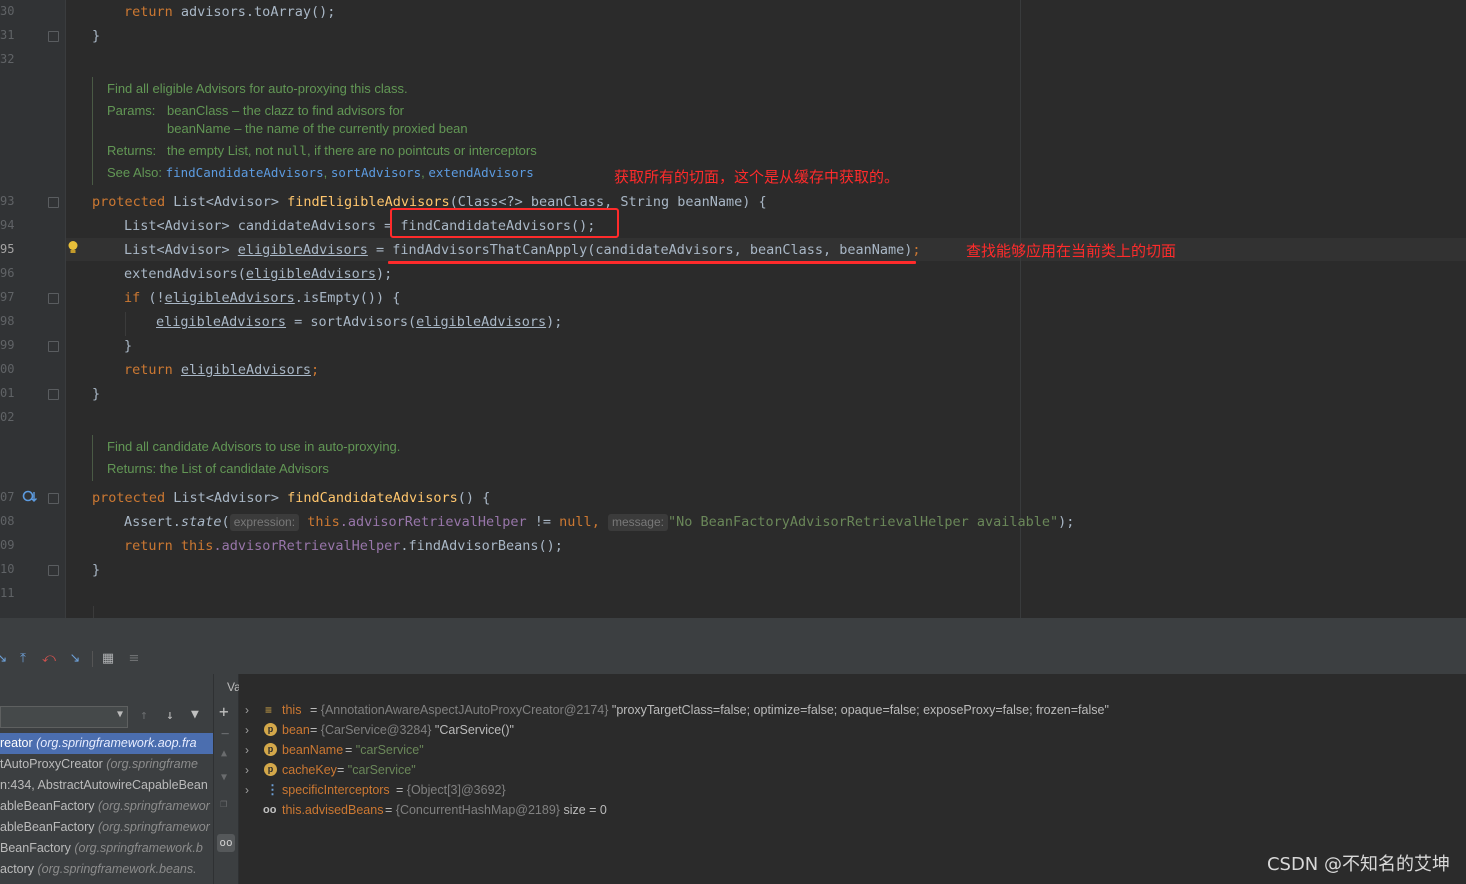 Image resolution: width=1466 pixels, height=884 pixels. What do you see at coordinates (131, 110) in the screenshot?
I see `doc-params-label: Params:` at bounding box center [131, 110].